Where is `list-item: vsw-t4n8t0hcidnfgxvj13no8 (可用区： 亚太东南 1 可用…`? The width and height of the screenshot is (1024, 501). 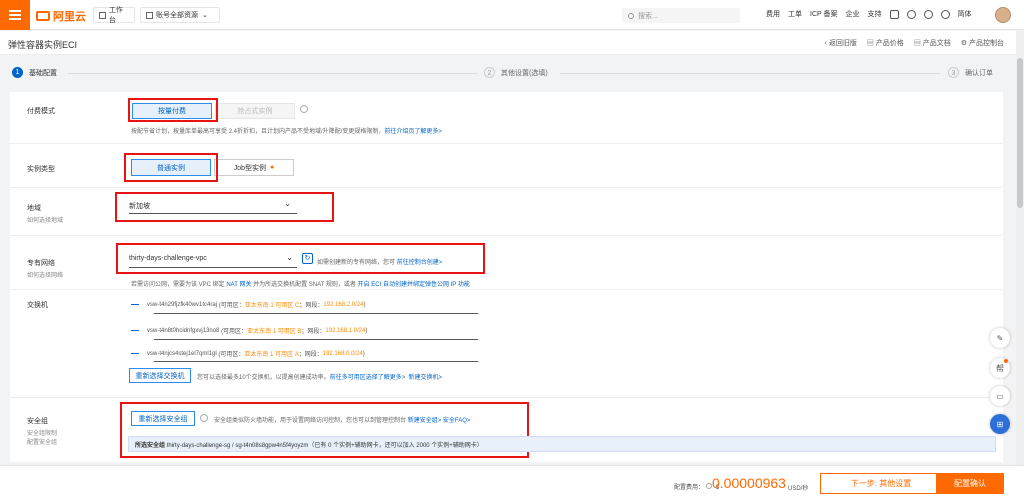 list-item: vsw-t4n8t0hcidnfgxvj13no8 (可用区： 亚太东南 1 可用… is located at coordinates (249, 330).